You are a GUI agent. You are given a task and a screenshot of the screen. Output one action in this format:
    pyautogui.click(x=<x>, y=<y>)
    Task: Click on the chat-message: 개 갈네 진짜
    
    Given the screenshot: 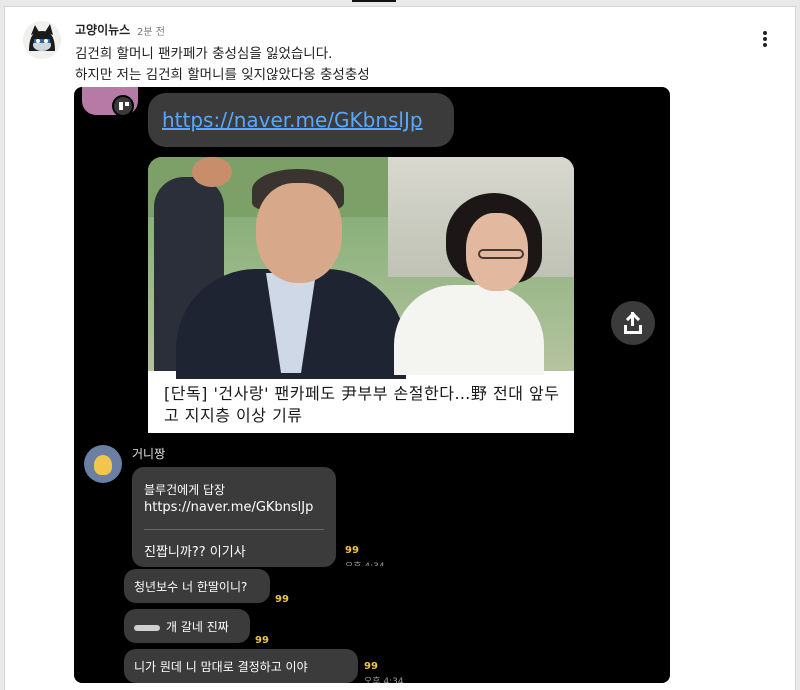 What is the action you would take?
    pyautogui.click(x=187, y=626)
    